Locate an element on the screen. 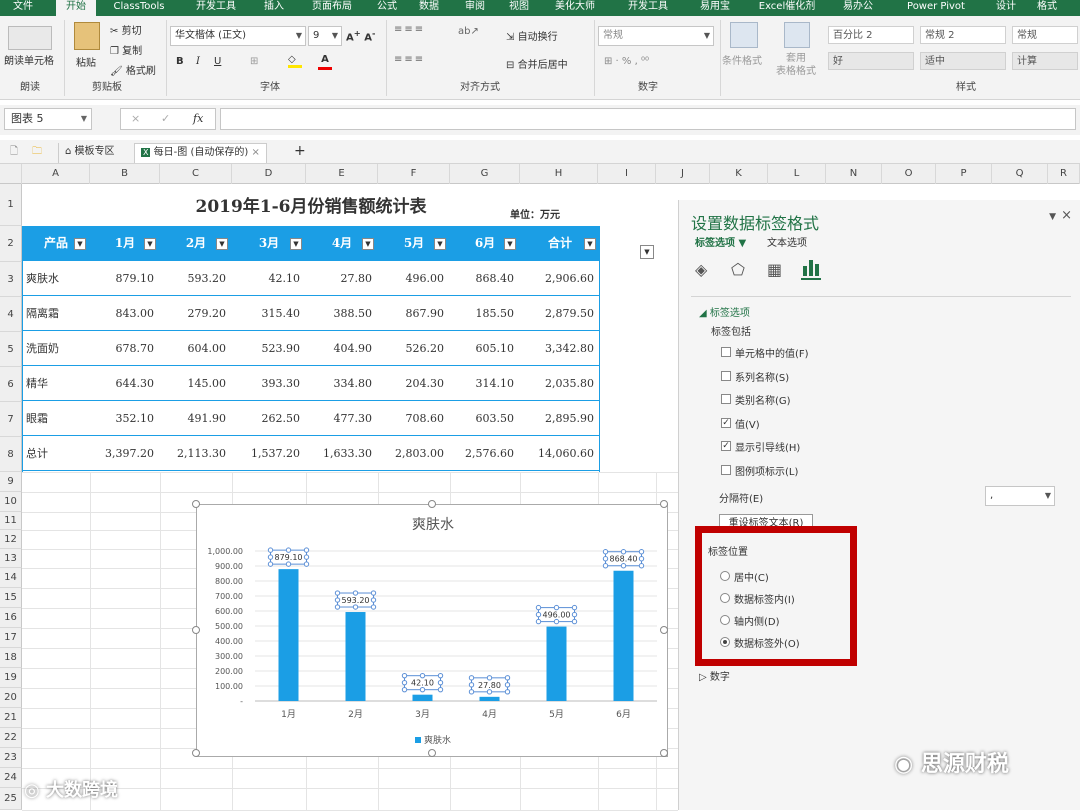 The image size is (1080, 811). format-painter-button: 🖌 格式刷 is located at coordinates (133, 69).